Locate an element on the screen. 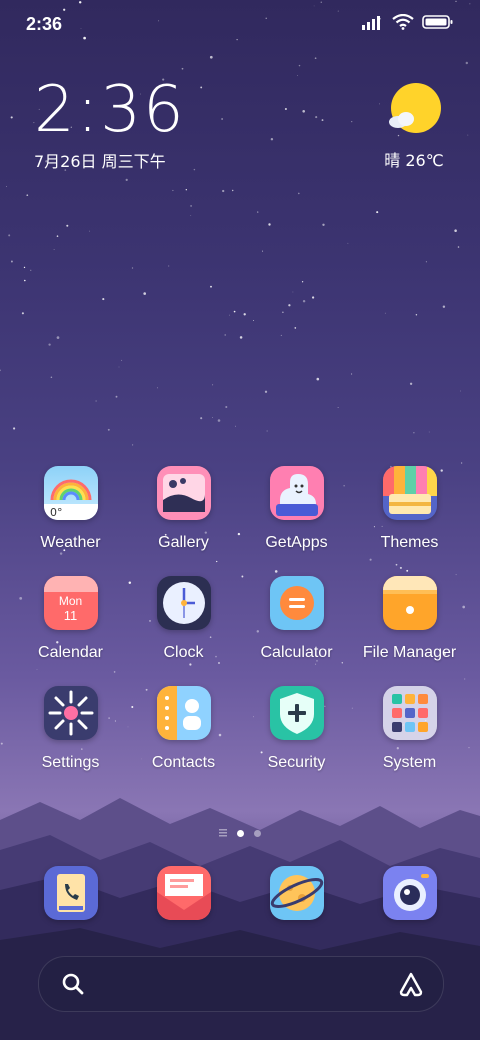  calendar-day-name: Mon is located at coordinates (70, 601).